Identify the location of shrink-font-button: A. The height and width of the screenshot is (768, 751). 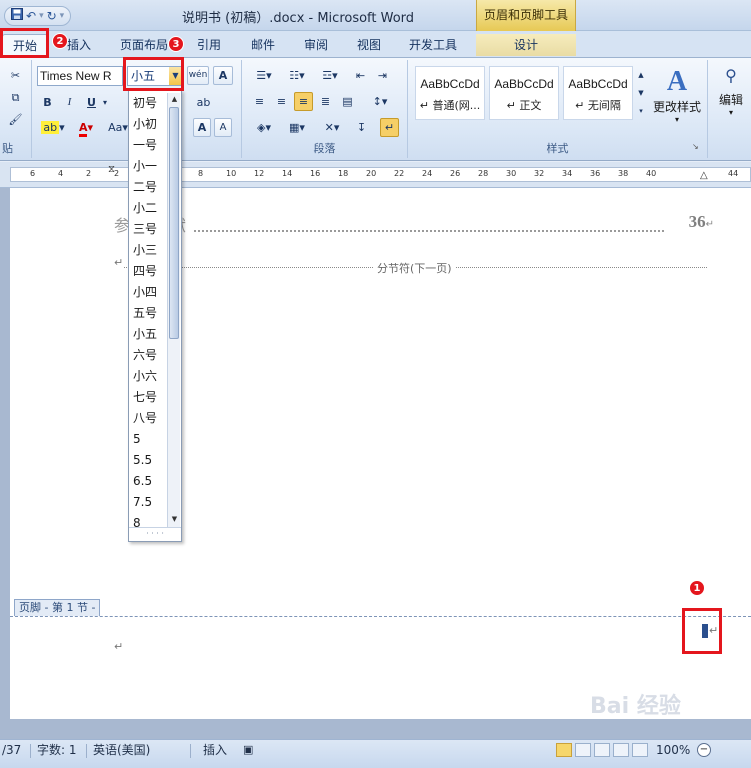
(223, 127).